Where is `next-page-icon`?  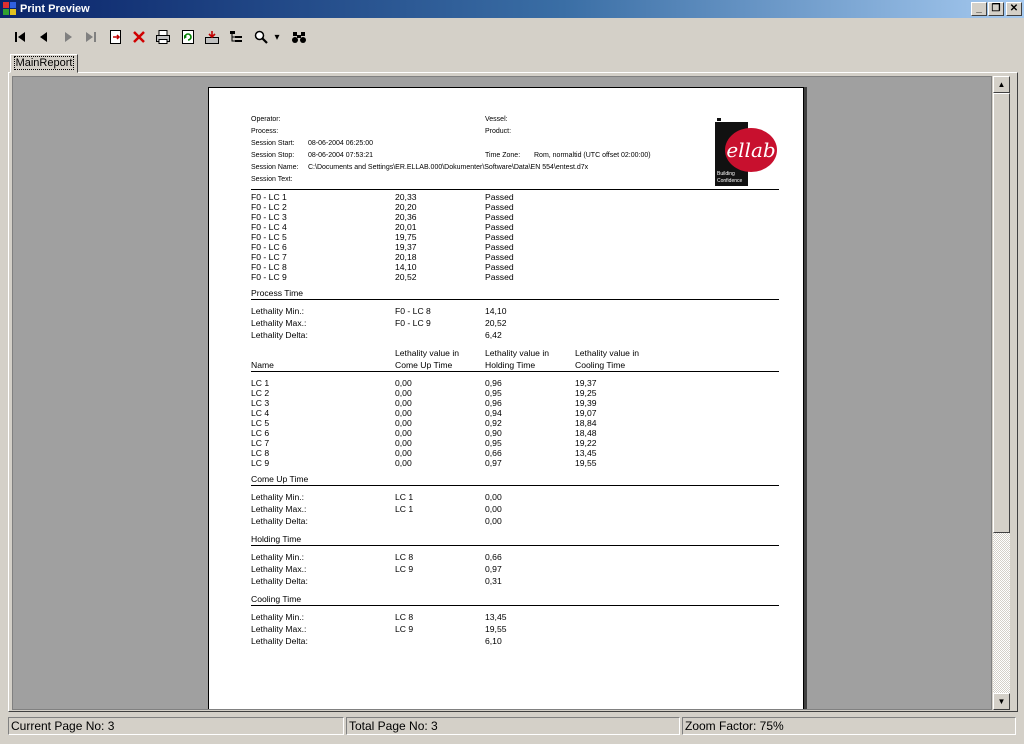 next-page-icon is located at coordinates (68, 37).